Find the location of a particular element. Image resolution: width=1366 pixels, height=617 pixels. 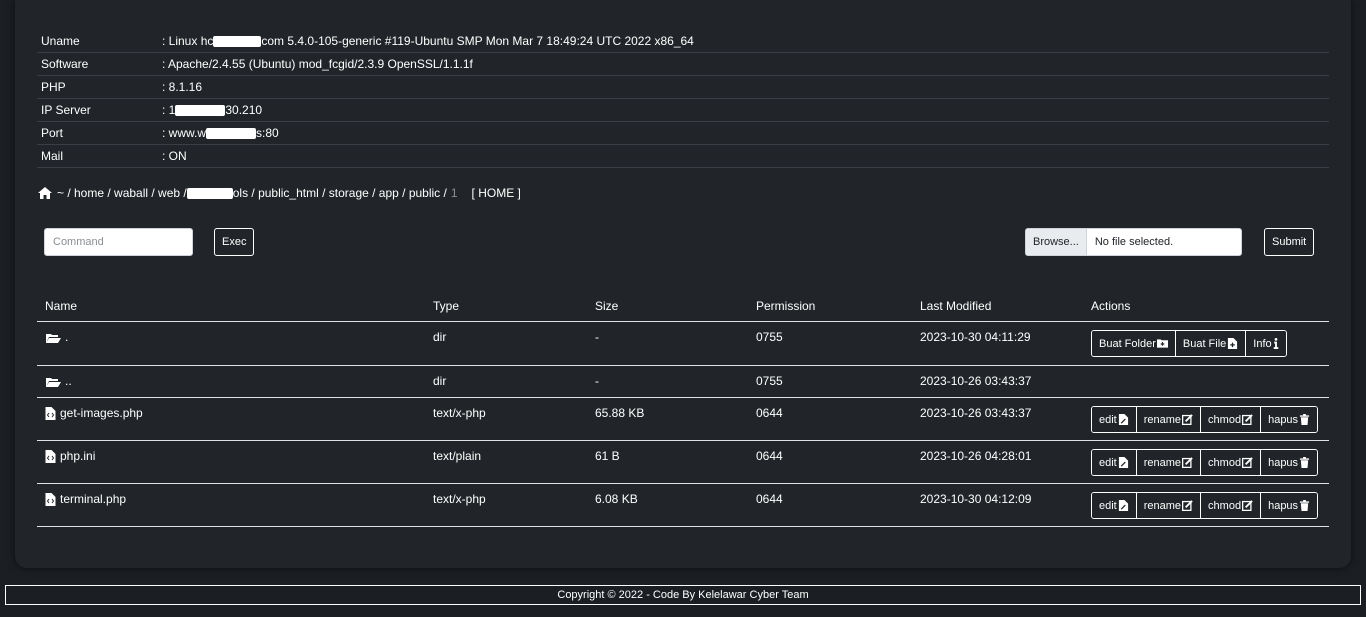

file-name-cell: .. is located at coordinates (235, 381).